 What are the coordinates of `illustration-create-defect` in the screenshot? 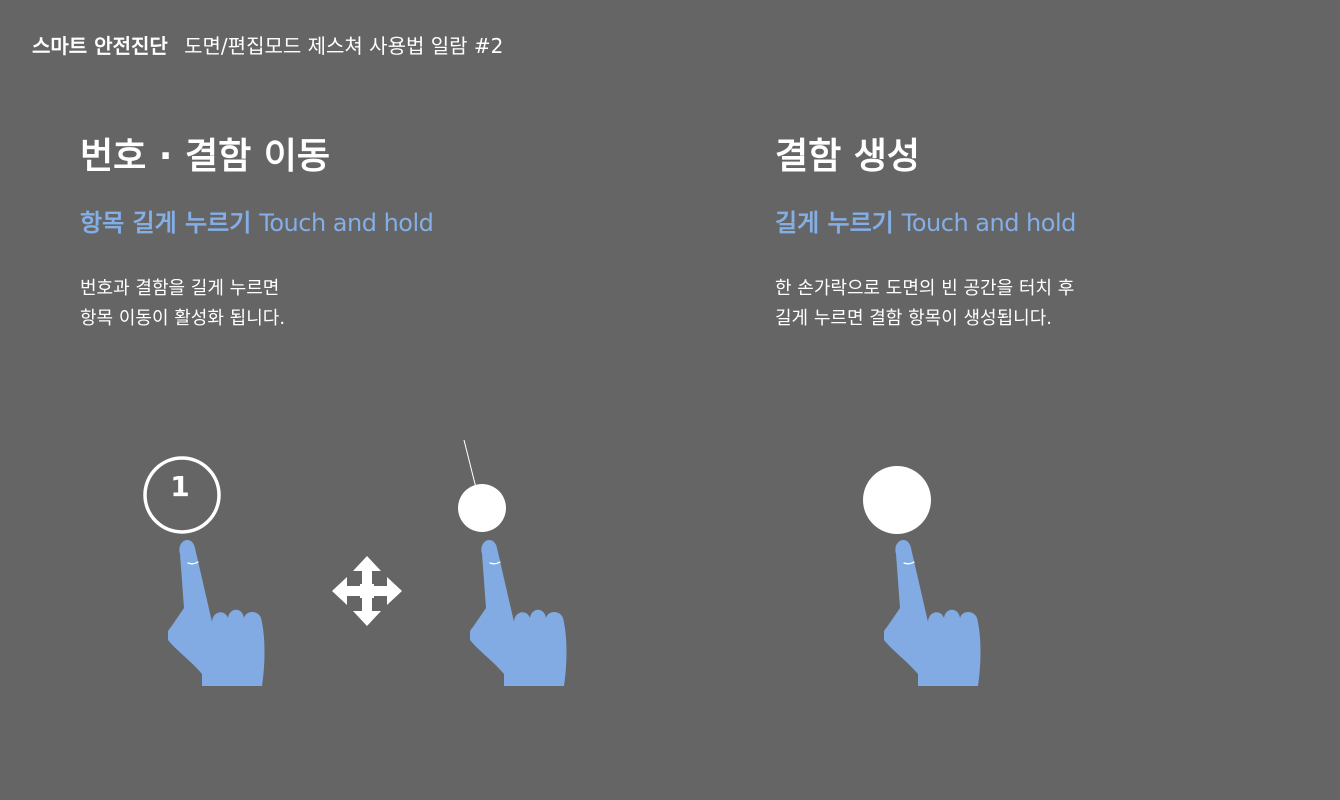 It's located at (922, 576).